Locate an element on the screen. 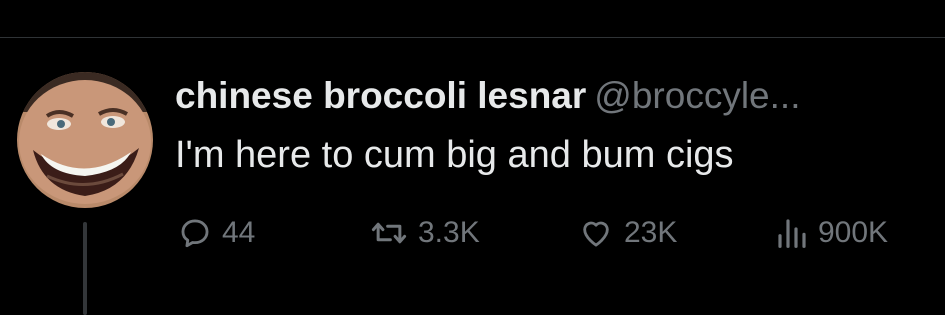 Image resolution: width=945 pixels, height=315 pixels. like-count: 23K is located at coordinates (651, 232).